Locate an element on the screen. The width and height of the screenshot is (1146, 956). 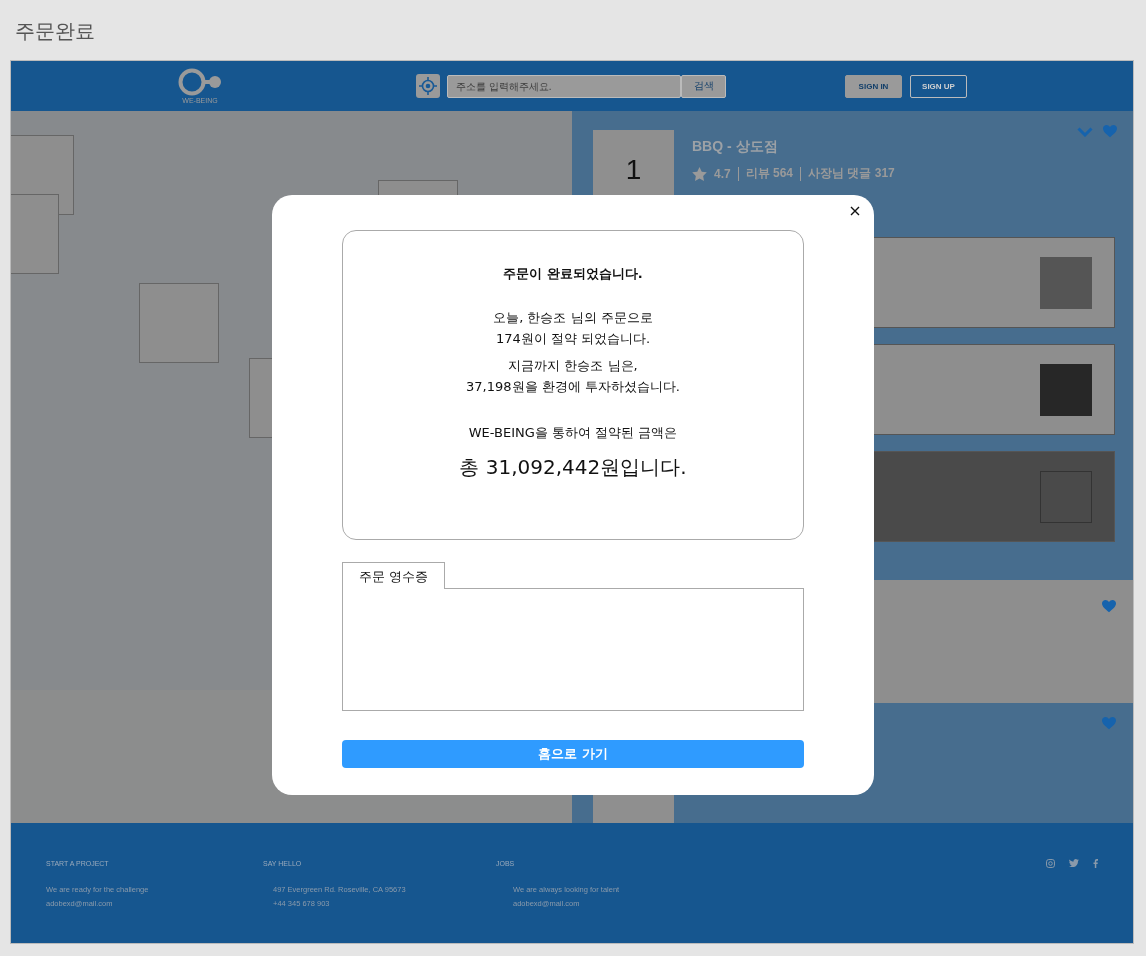
total-intro-text: WE-BEING을 통하여 절약된 금액은 is located at coordinates (573, 433).